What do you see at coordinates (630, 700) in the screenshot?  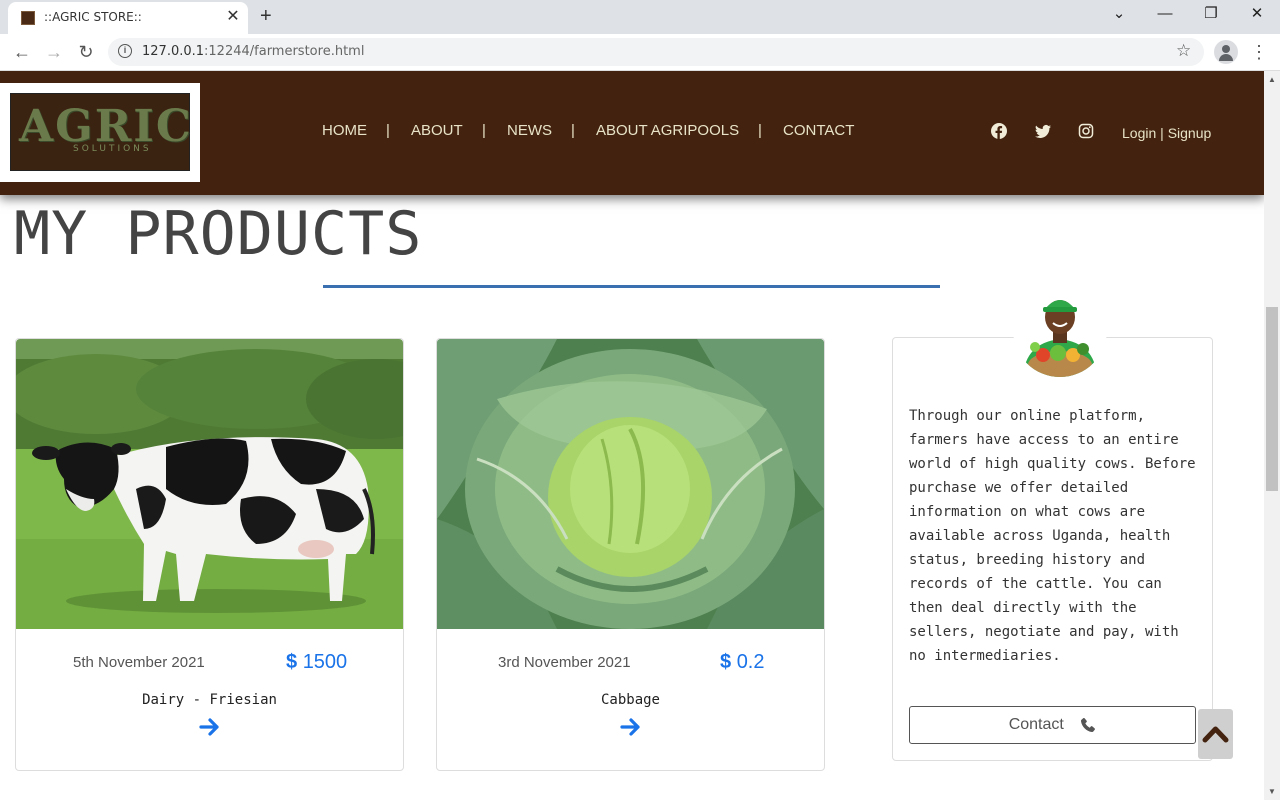 I see `product-name: Cabbage` at bounding box center [630, 700].